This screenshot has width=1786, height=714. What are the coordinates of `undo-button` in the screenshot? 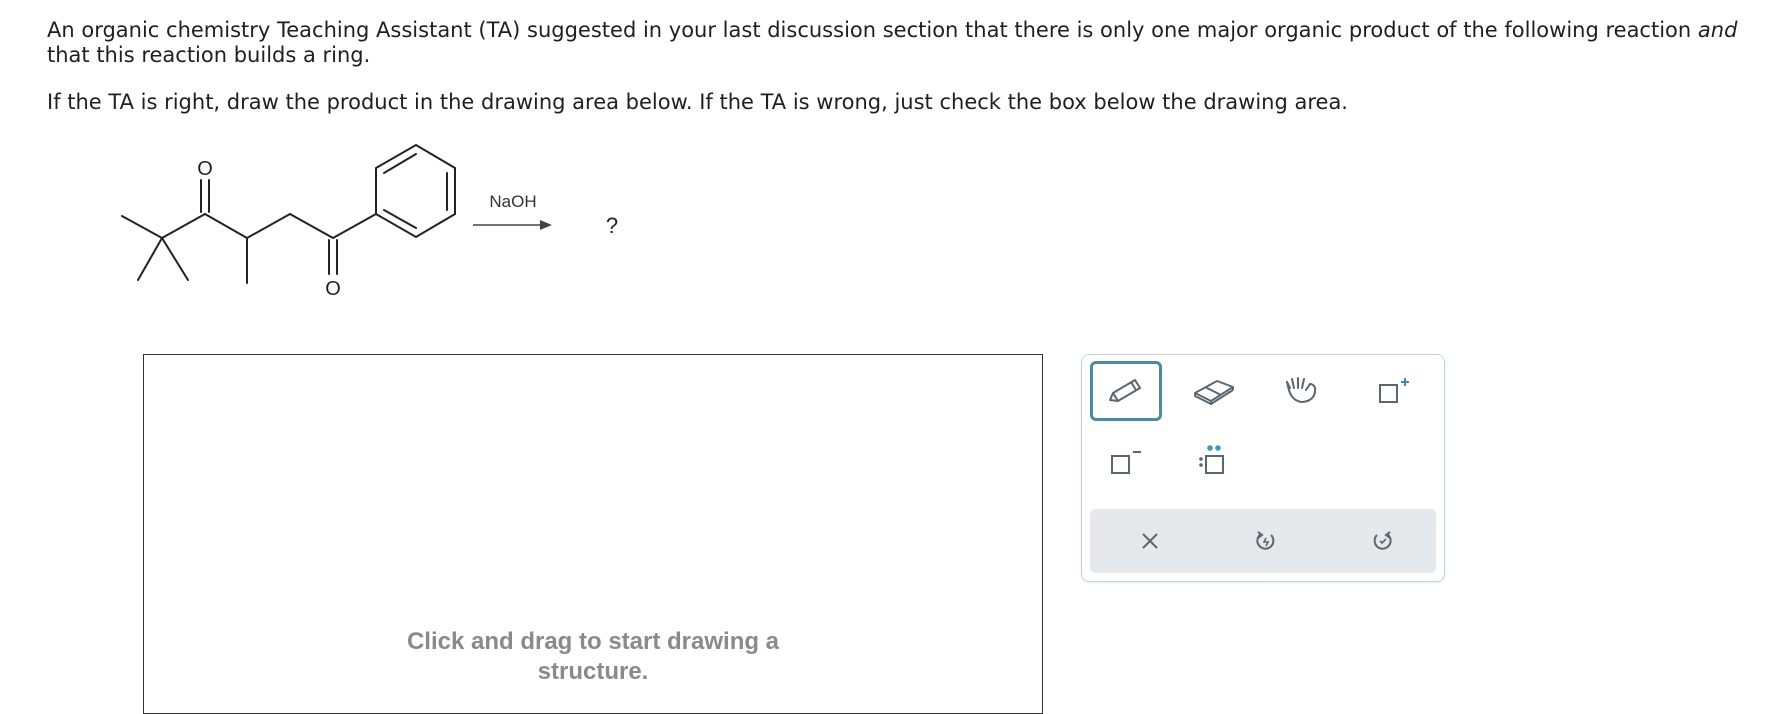 It's located at (1266, 541).